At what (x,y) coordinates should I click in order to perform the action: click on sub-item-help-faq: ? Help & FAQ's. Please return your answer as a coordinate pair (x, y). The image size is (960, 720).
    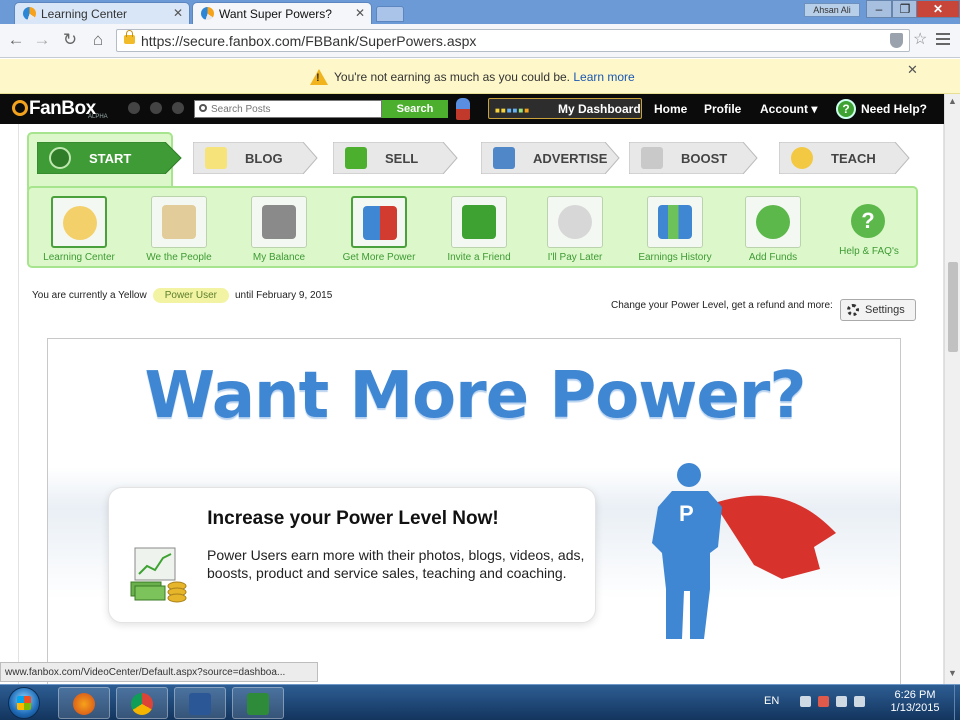
    Looking at the image, I should click on (869, 229).